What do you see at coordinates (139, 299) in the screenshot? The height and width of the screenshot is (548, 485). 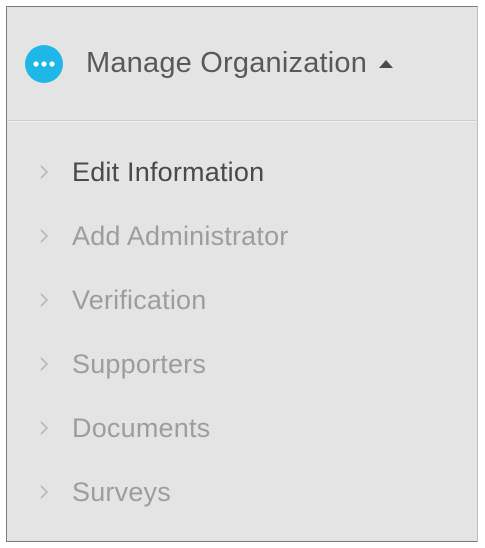 I see `menu-item-label: Verification` at bounding box center [139, 299].